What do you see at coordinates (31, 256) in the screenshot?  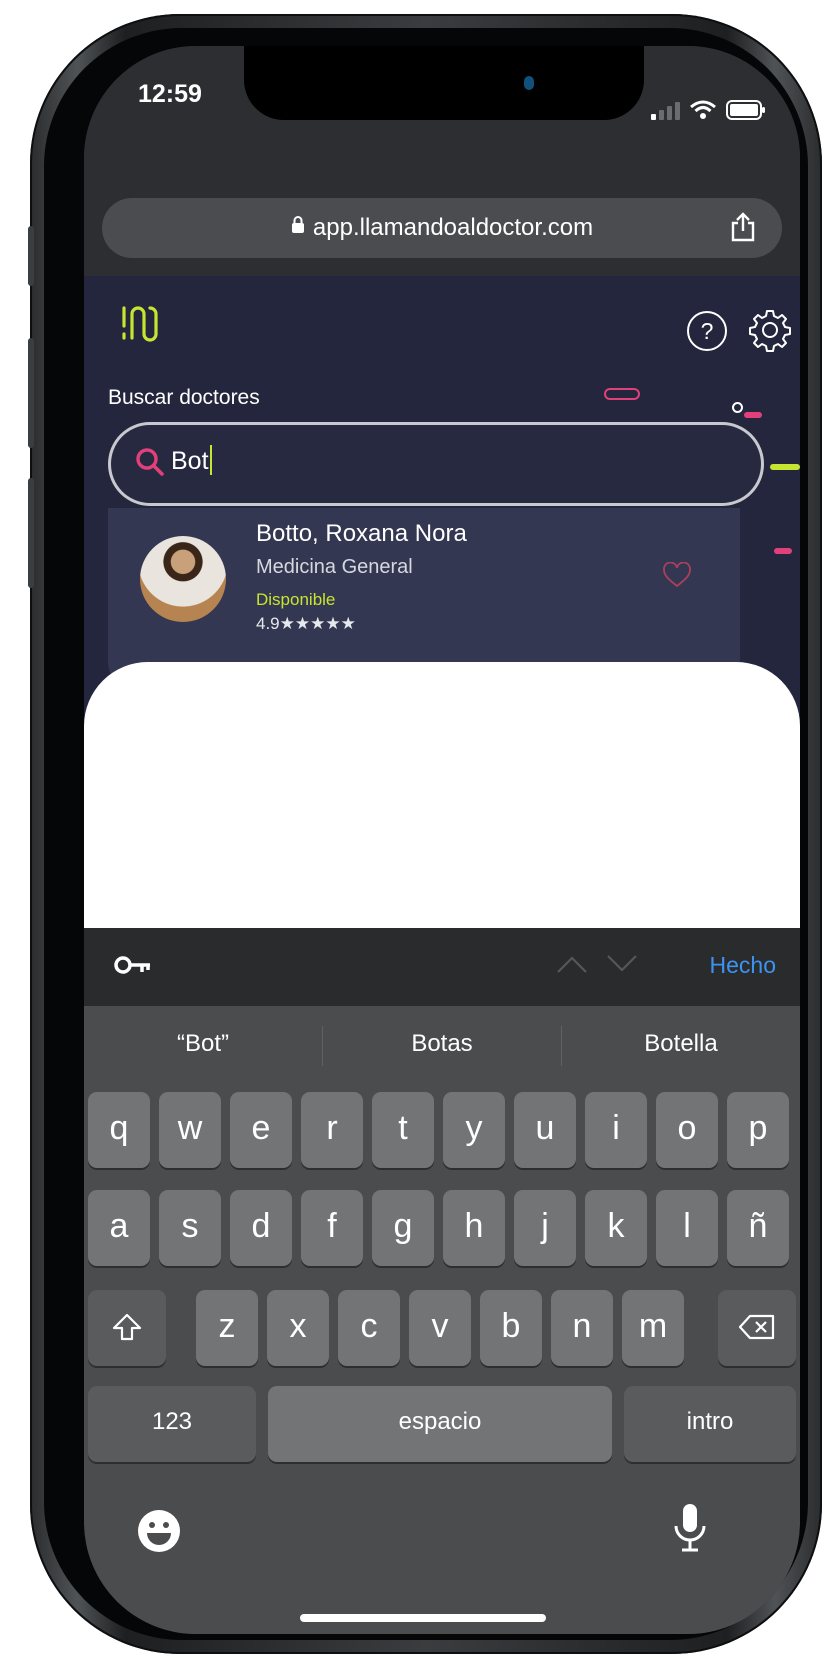 I see `mute-switch` at bounding box center [31, 256].